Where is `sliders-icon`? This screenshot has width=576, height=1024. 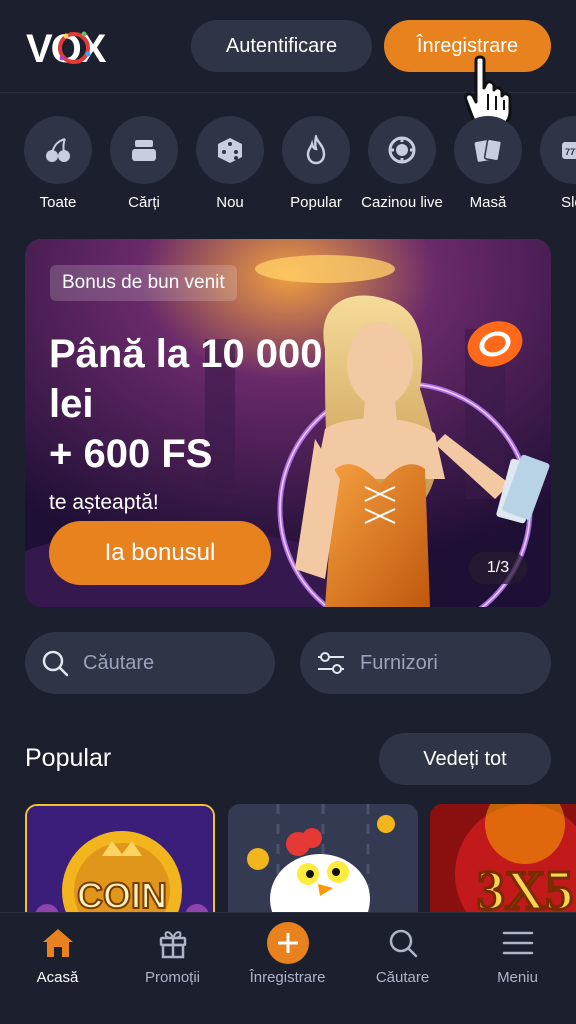 sliders-icon is located at coordinates (331, 663).